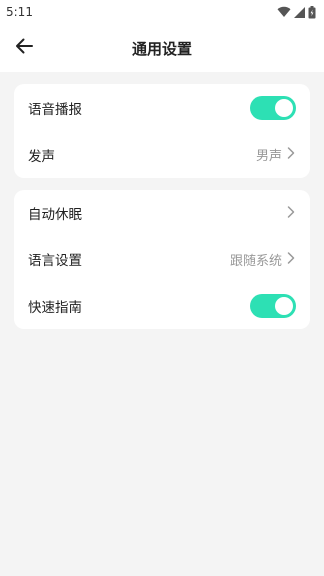 This screenshot has width=324, height=576. I want to click on language-label: 语言设置, so click(55, 261).